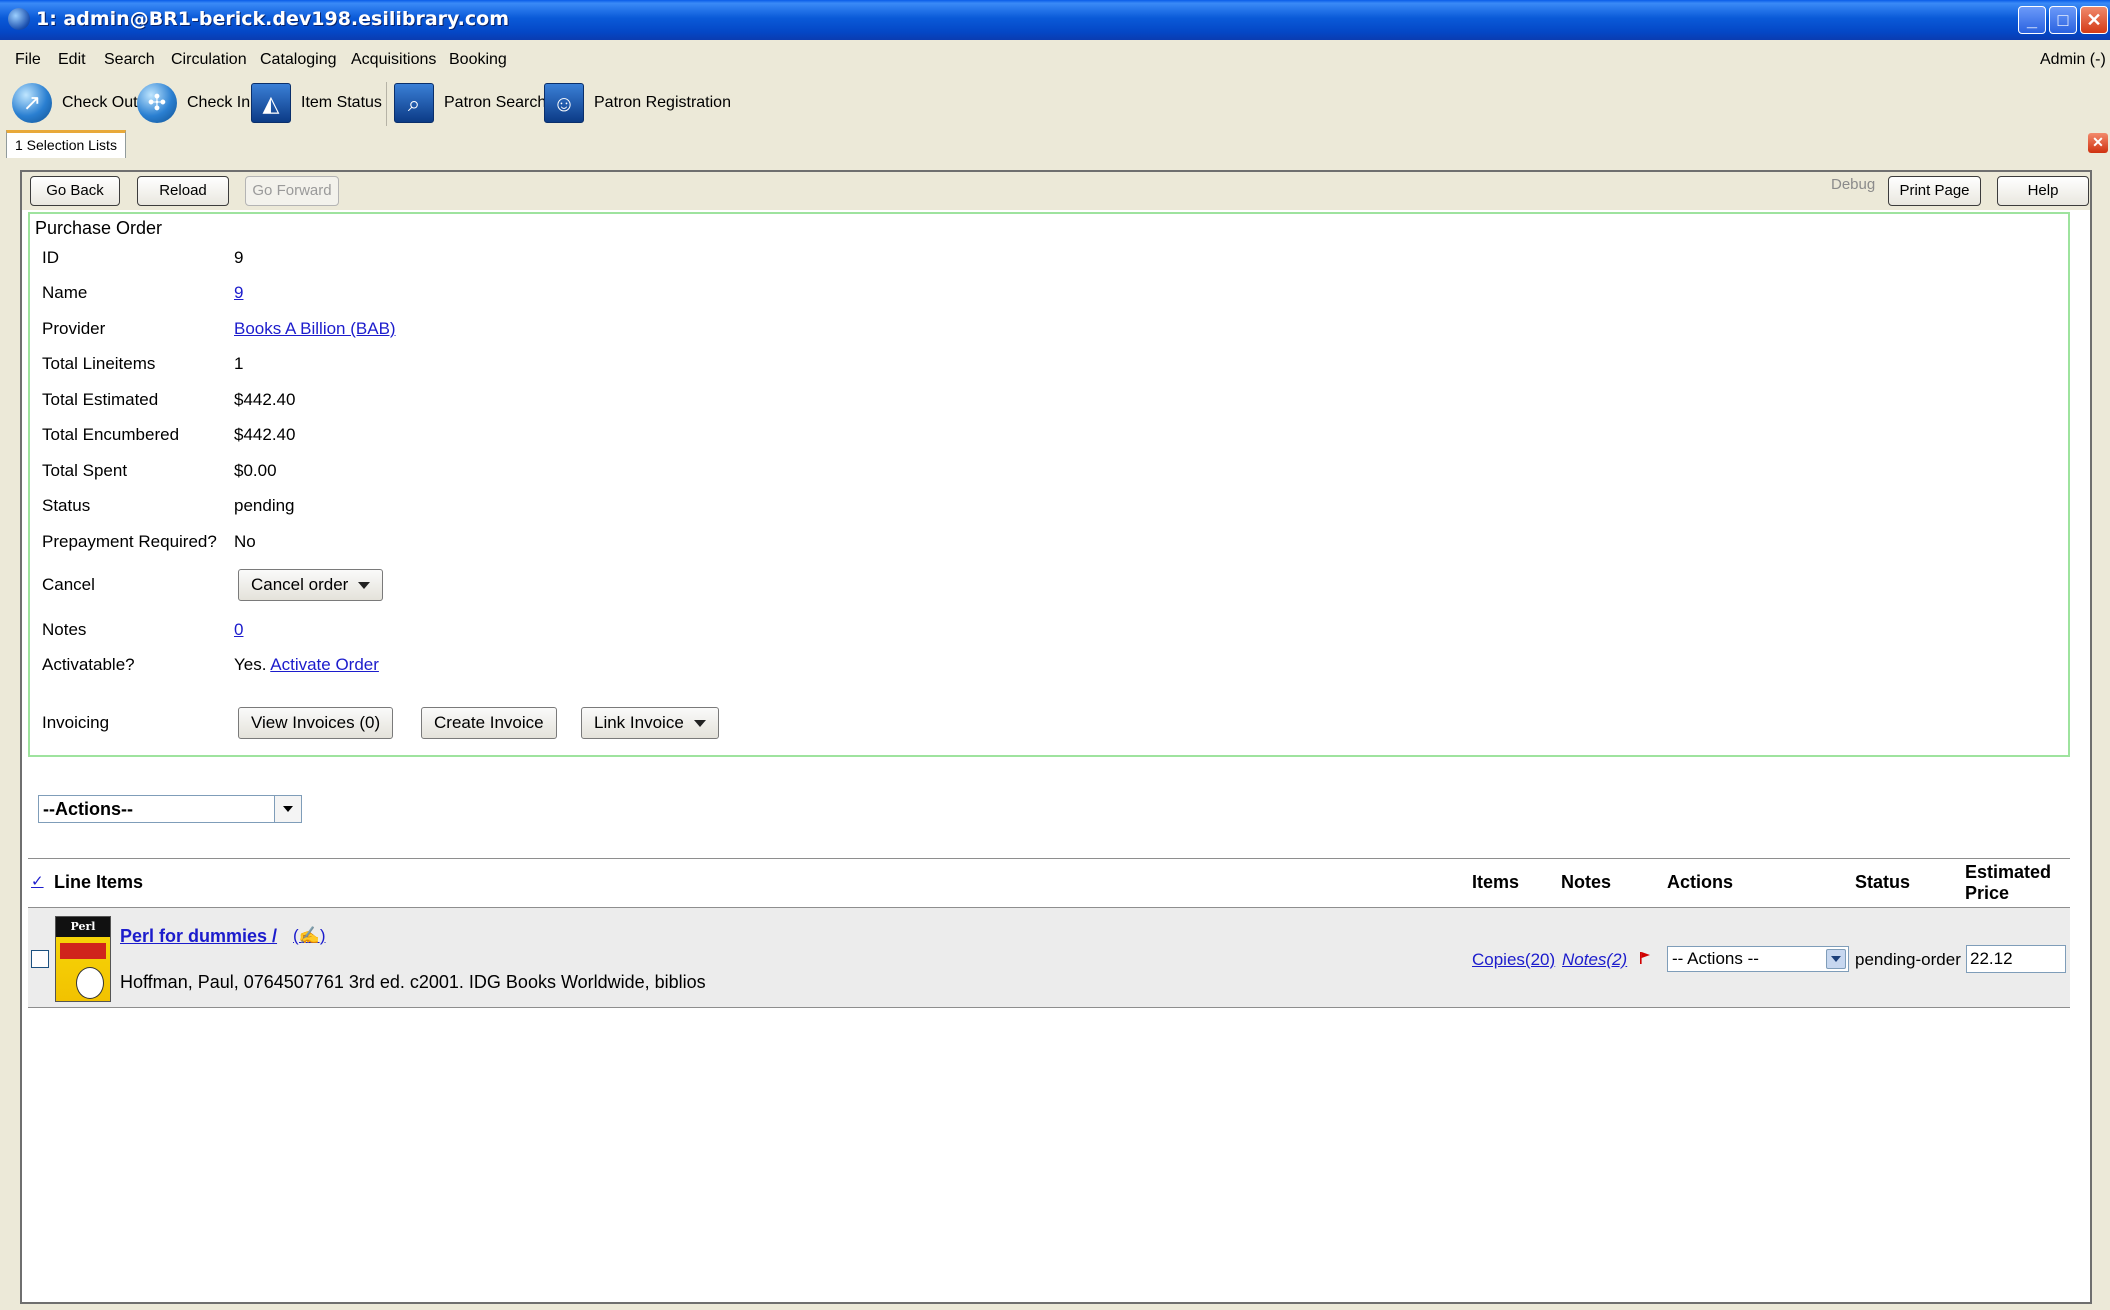 This screenshot has width=2110, height=1310. I want to click on go-back-button: Go Back, so click(75, 191).